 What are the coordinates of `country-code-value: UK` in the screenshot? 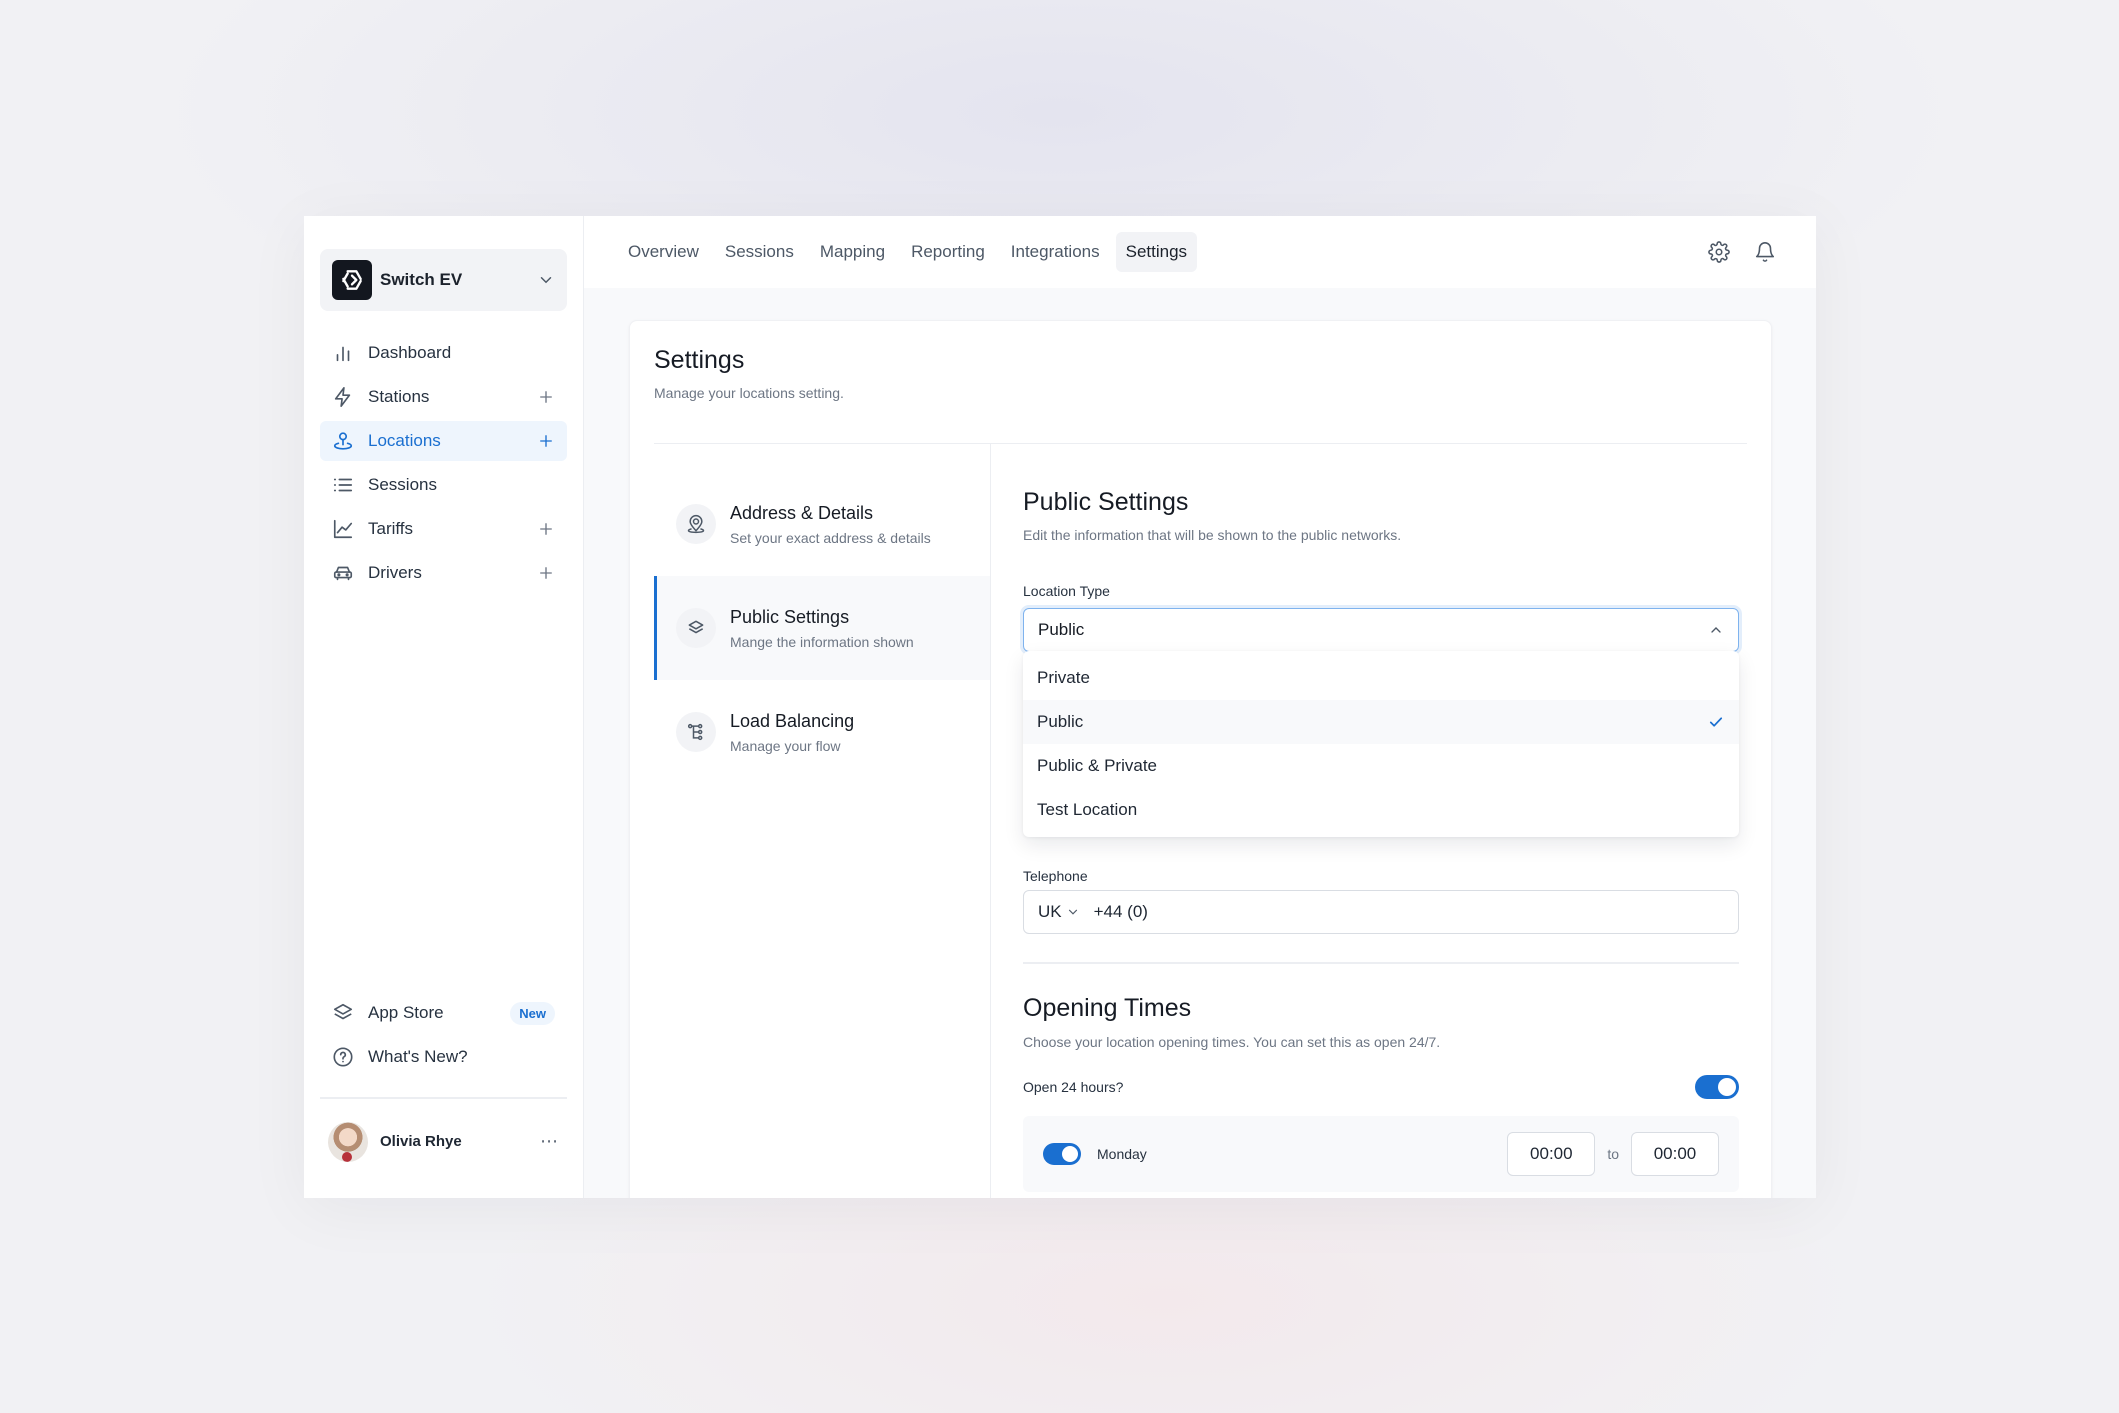 It's located at (1050, 911).